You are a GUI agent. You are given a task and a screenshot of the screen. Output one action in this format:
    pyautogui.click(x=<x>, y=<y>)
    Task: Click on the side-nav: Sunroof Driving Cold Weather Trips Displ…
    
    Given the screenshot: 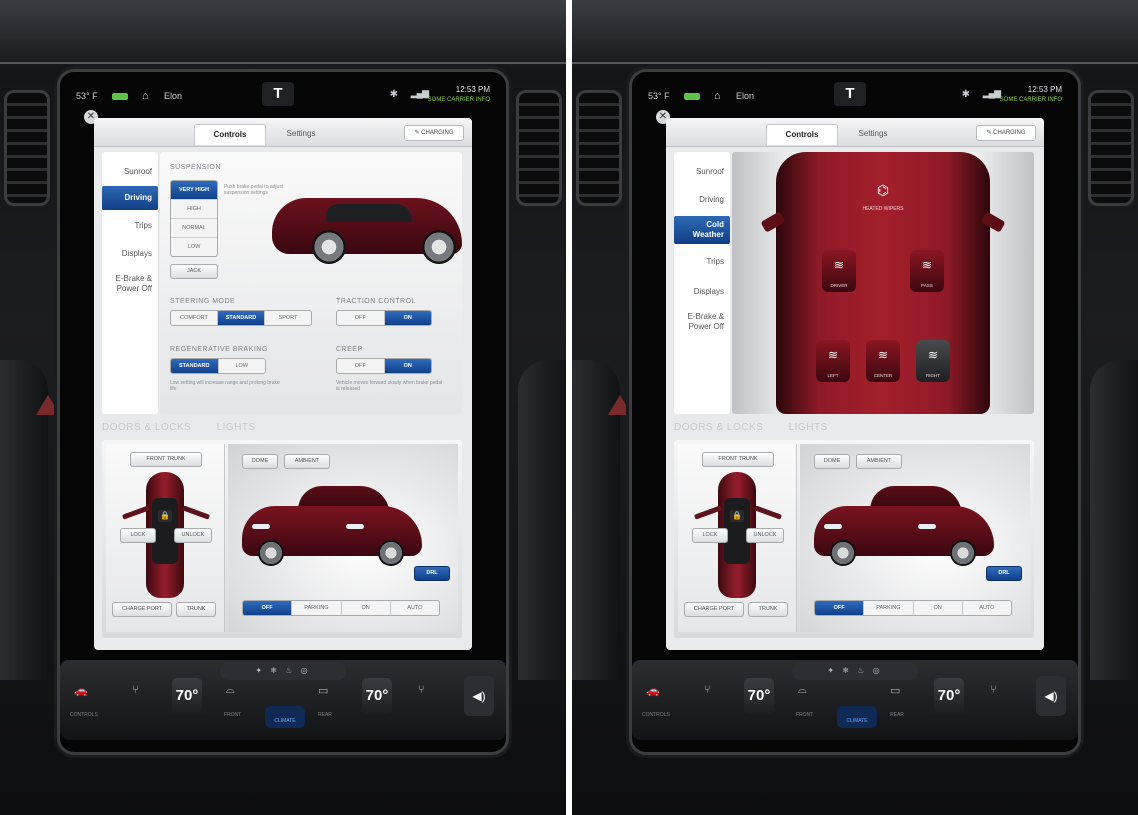 What is the action you would take?
    pyautogui.click(x=702, y=283)
    